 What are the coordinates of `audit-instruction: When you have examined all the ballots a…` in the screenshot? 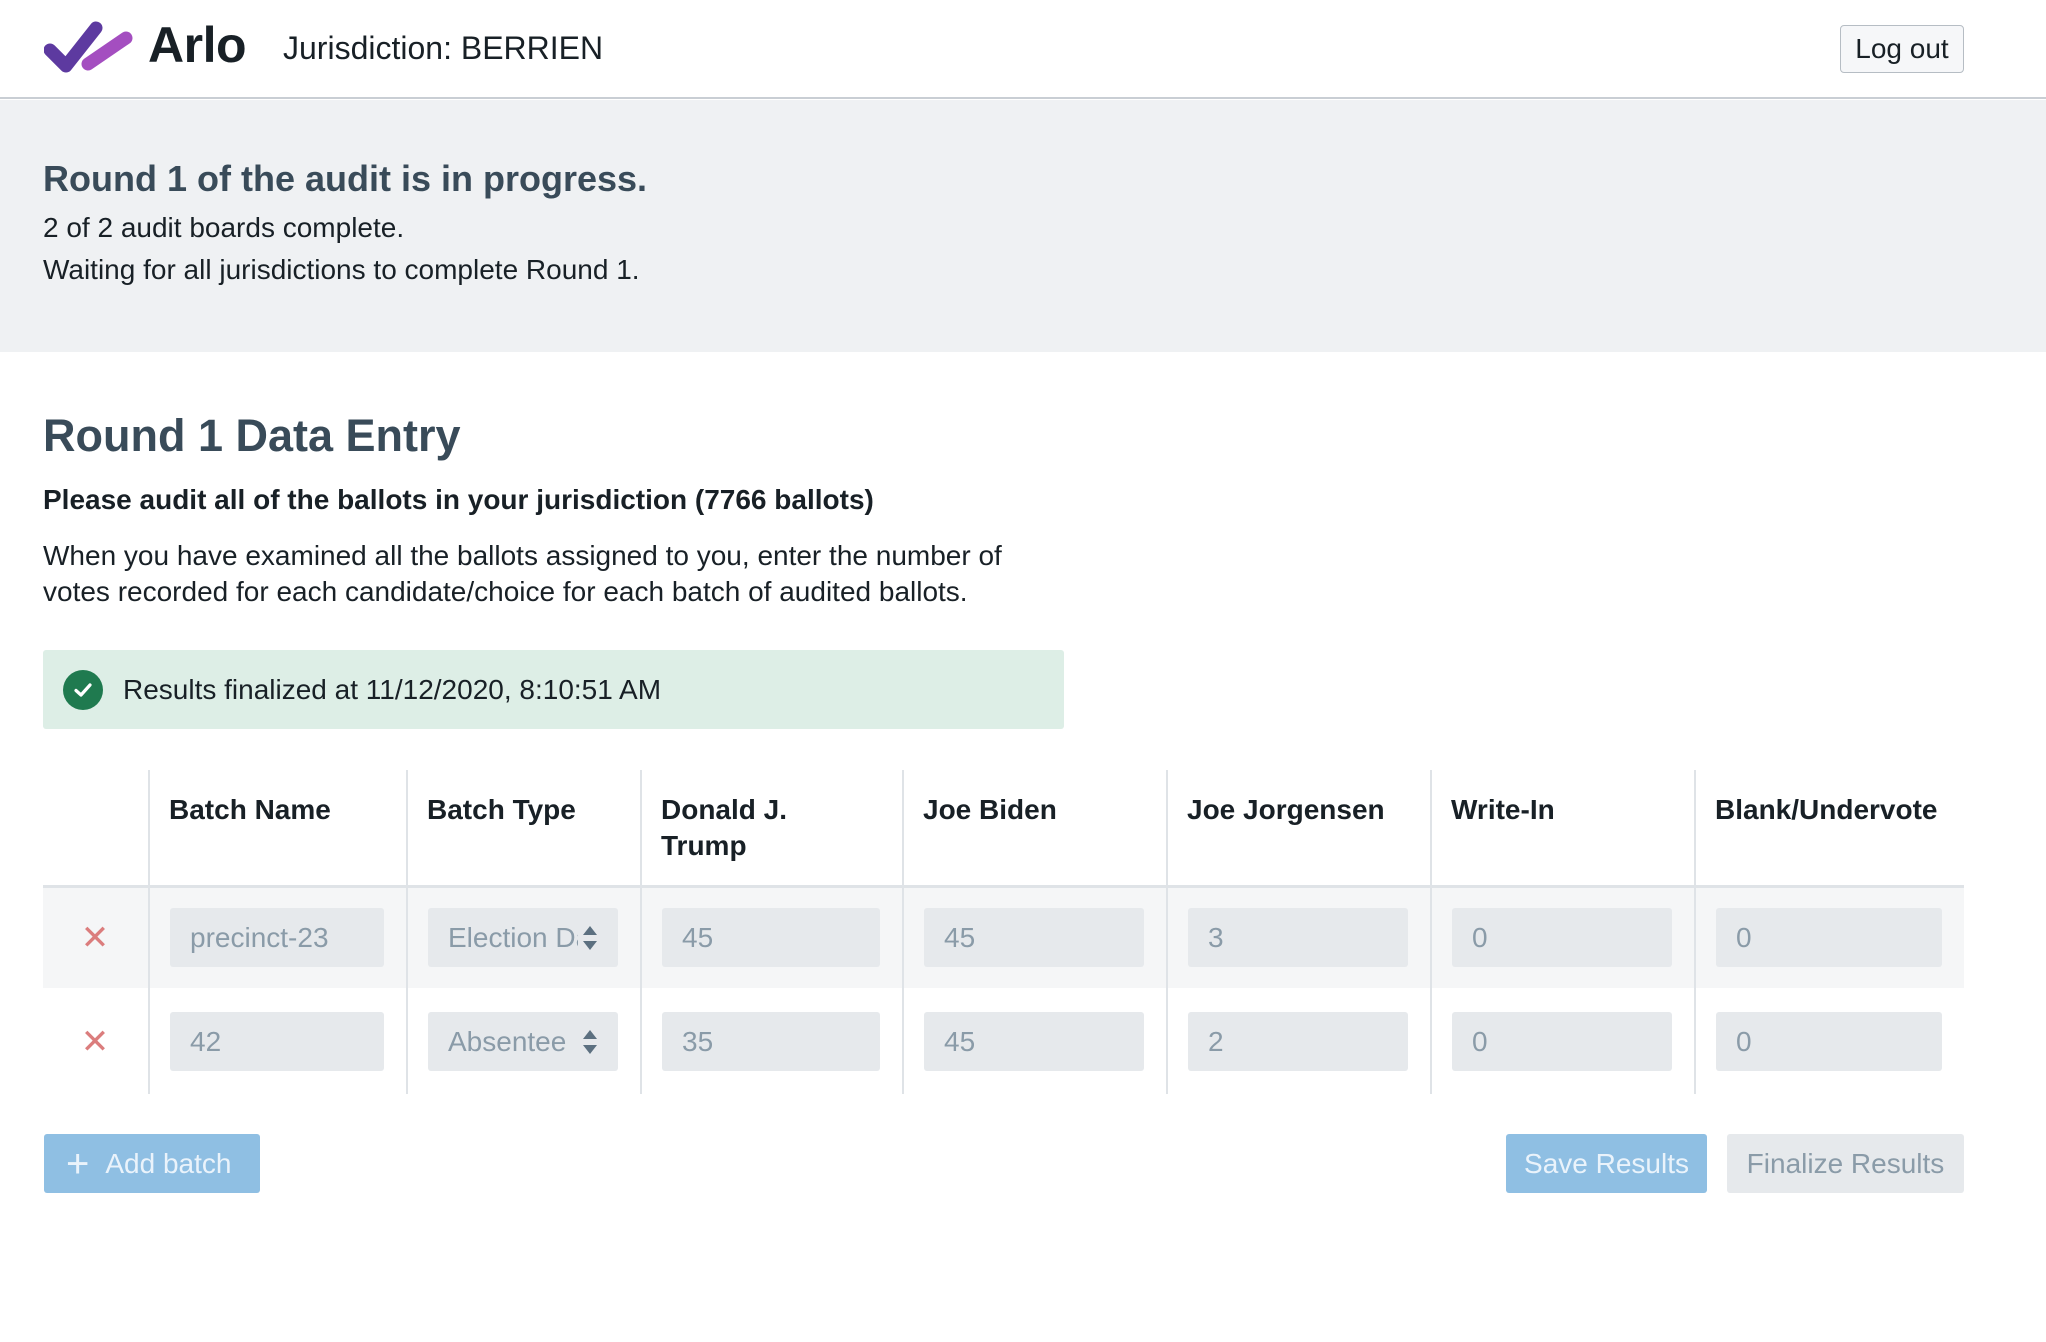 It's located at (522, 573).